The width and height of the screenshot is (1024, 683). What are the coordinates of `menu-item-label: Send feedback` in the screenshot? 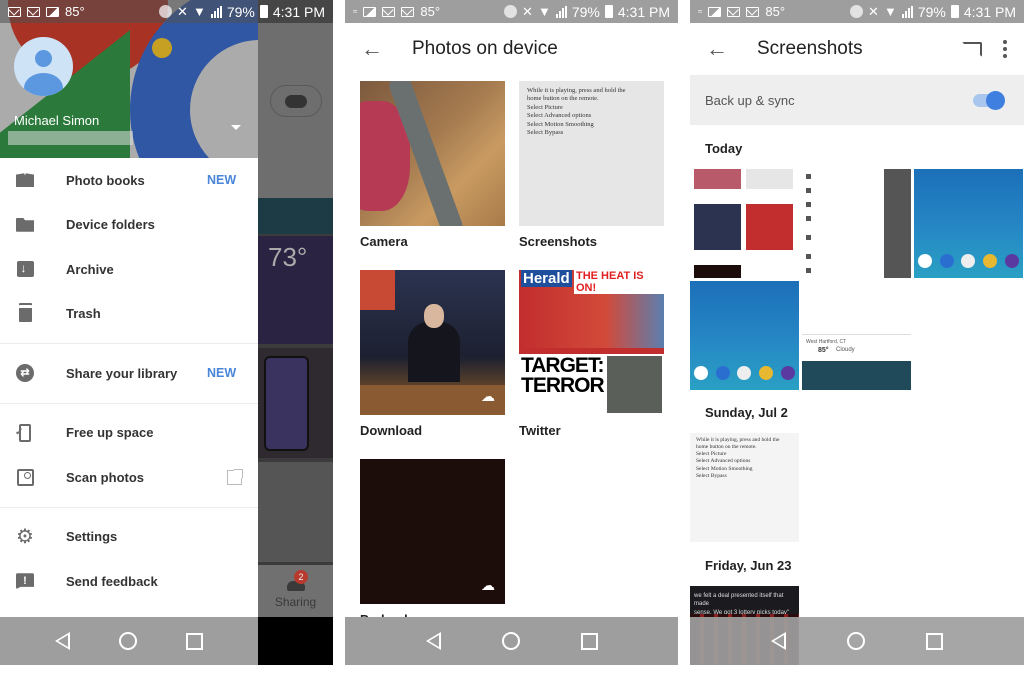 It's located at (112, 581).